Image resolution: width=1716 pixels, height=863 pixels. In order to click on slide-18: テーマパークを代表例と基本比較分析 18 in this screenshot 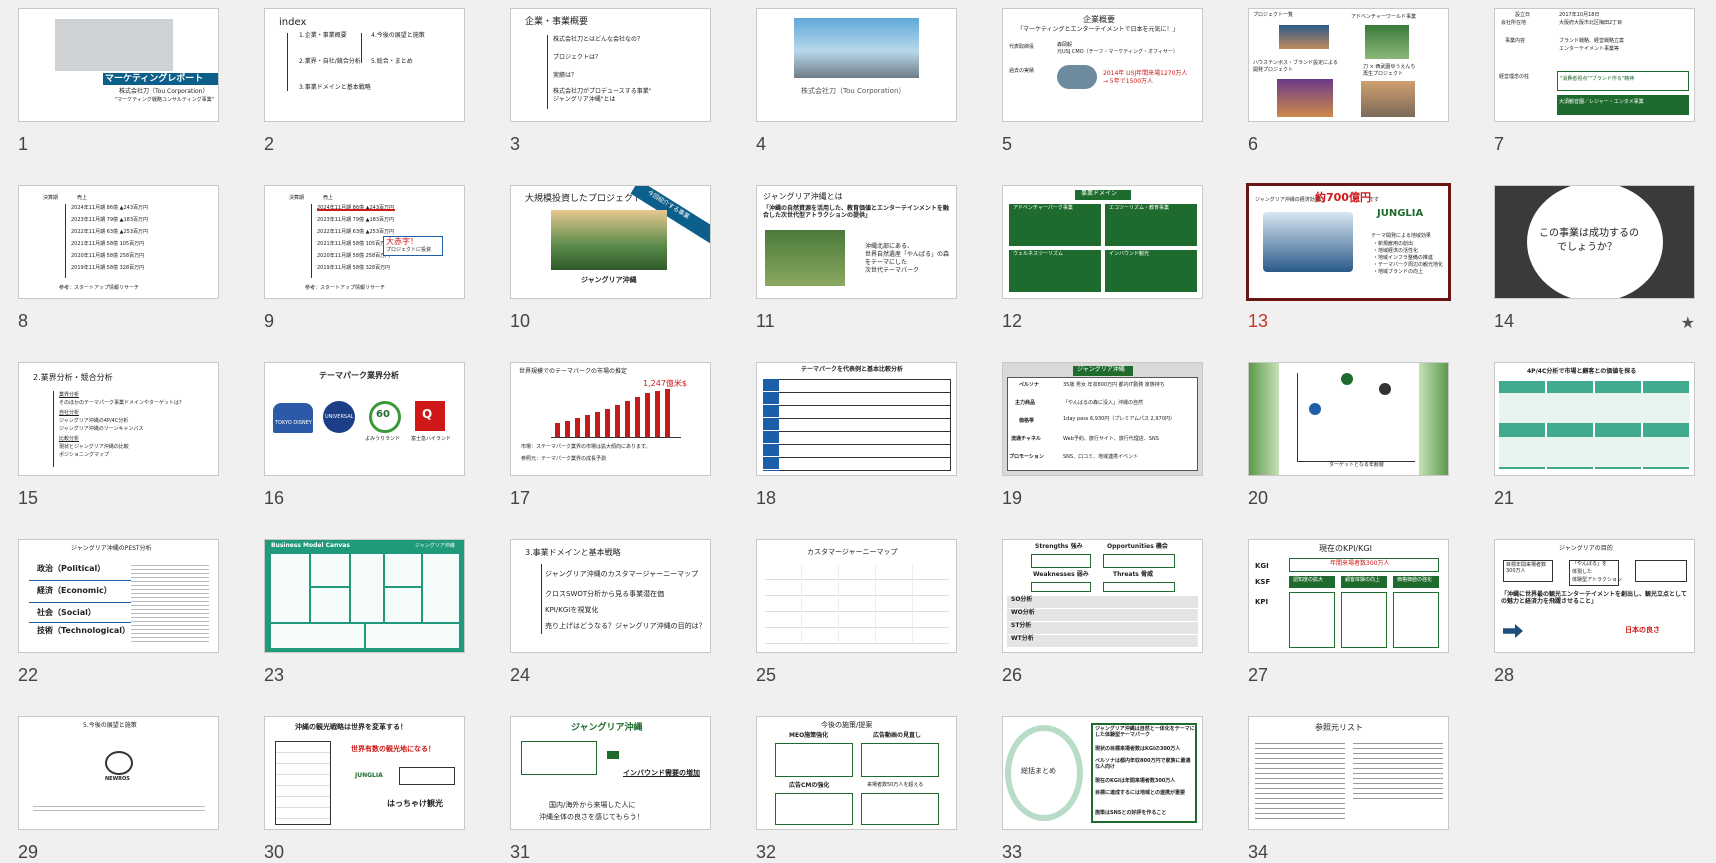, I will do `click(856, 435)`.